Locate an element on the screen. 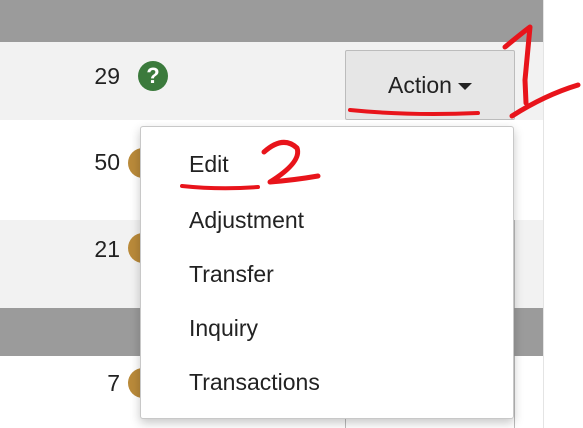 Image resolution: width=583 pixels, height=428 pixels. step-1-annotation is located at coordinates (541, 71).